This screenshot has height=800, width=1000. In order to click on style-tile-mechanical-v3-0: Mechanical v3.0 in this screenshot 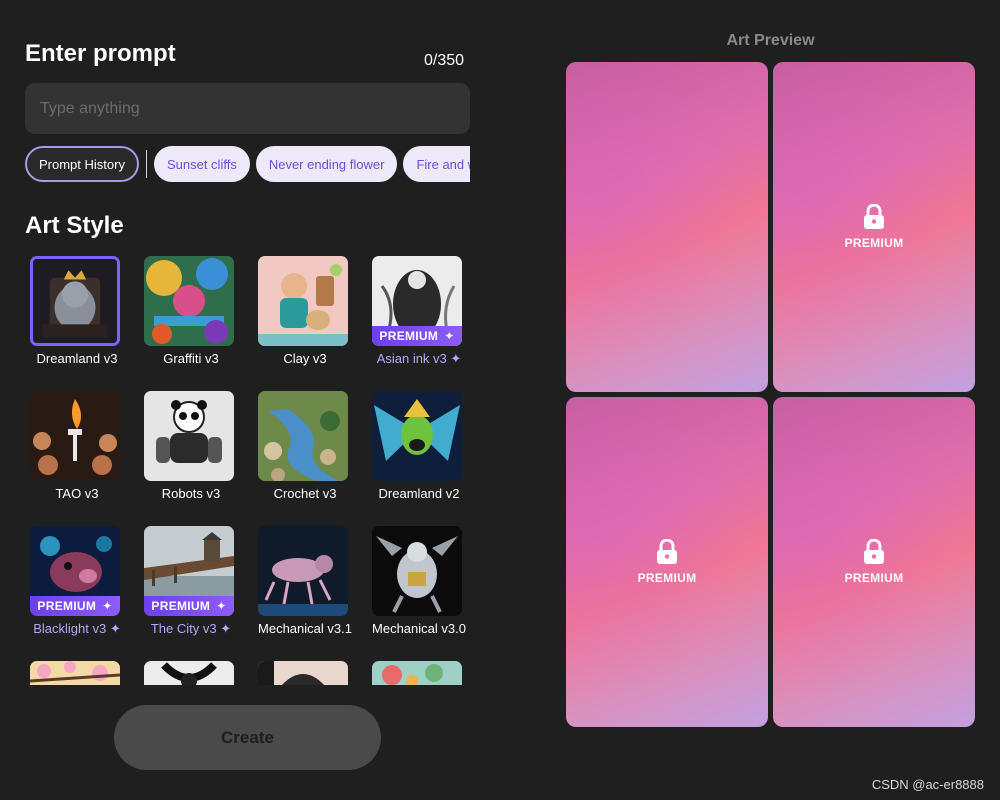, I will do `click(422, 585)`.